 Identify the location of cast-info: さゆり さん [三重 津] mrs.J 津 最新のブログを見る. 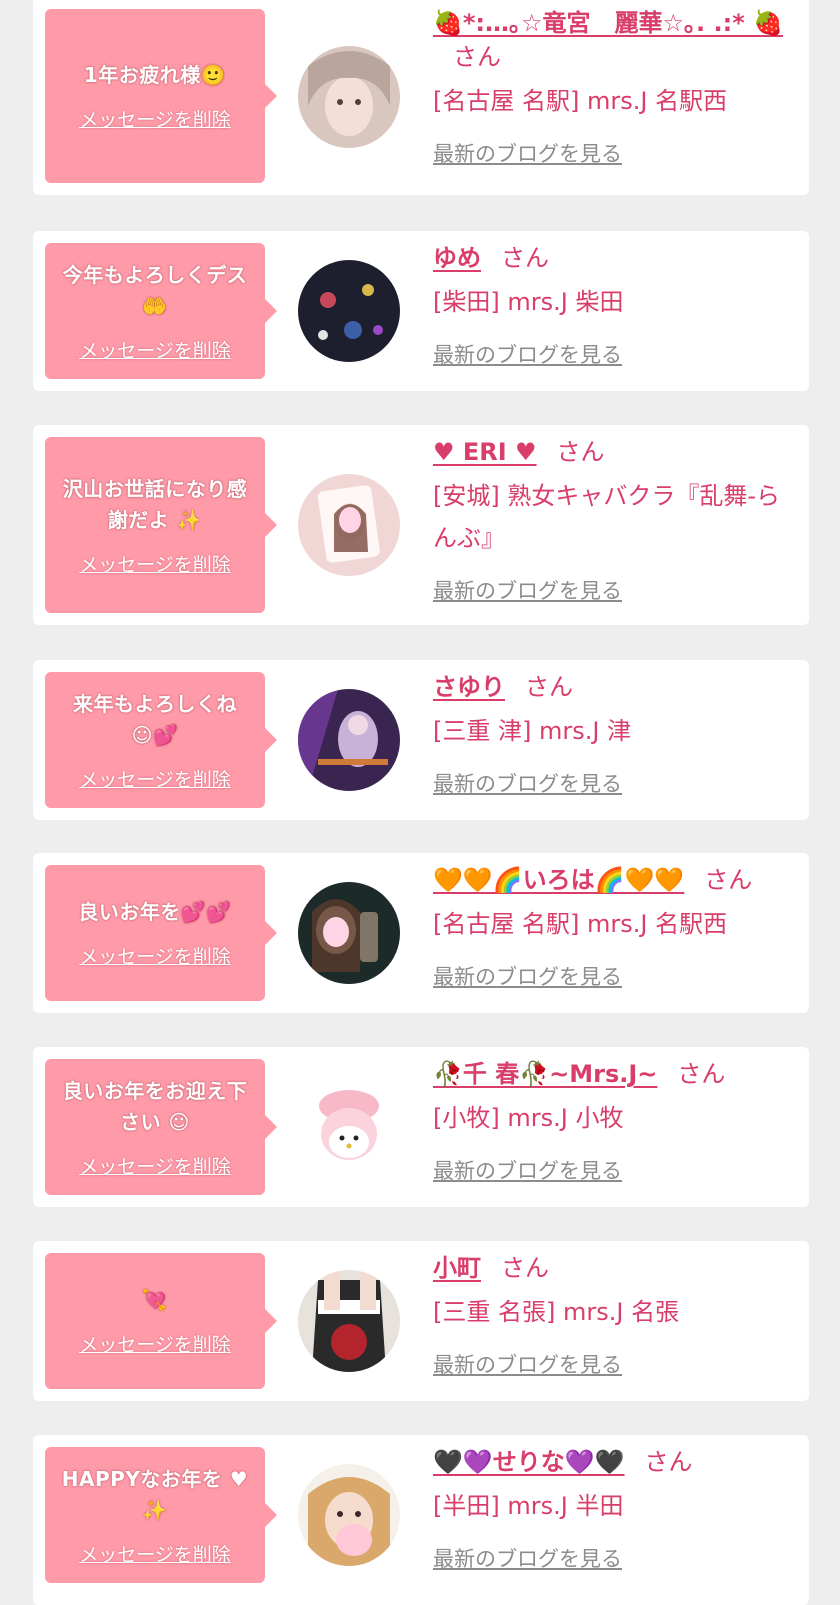
(613, 734).